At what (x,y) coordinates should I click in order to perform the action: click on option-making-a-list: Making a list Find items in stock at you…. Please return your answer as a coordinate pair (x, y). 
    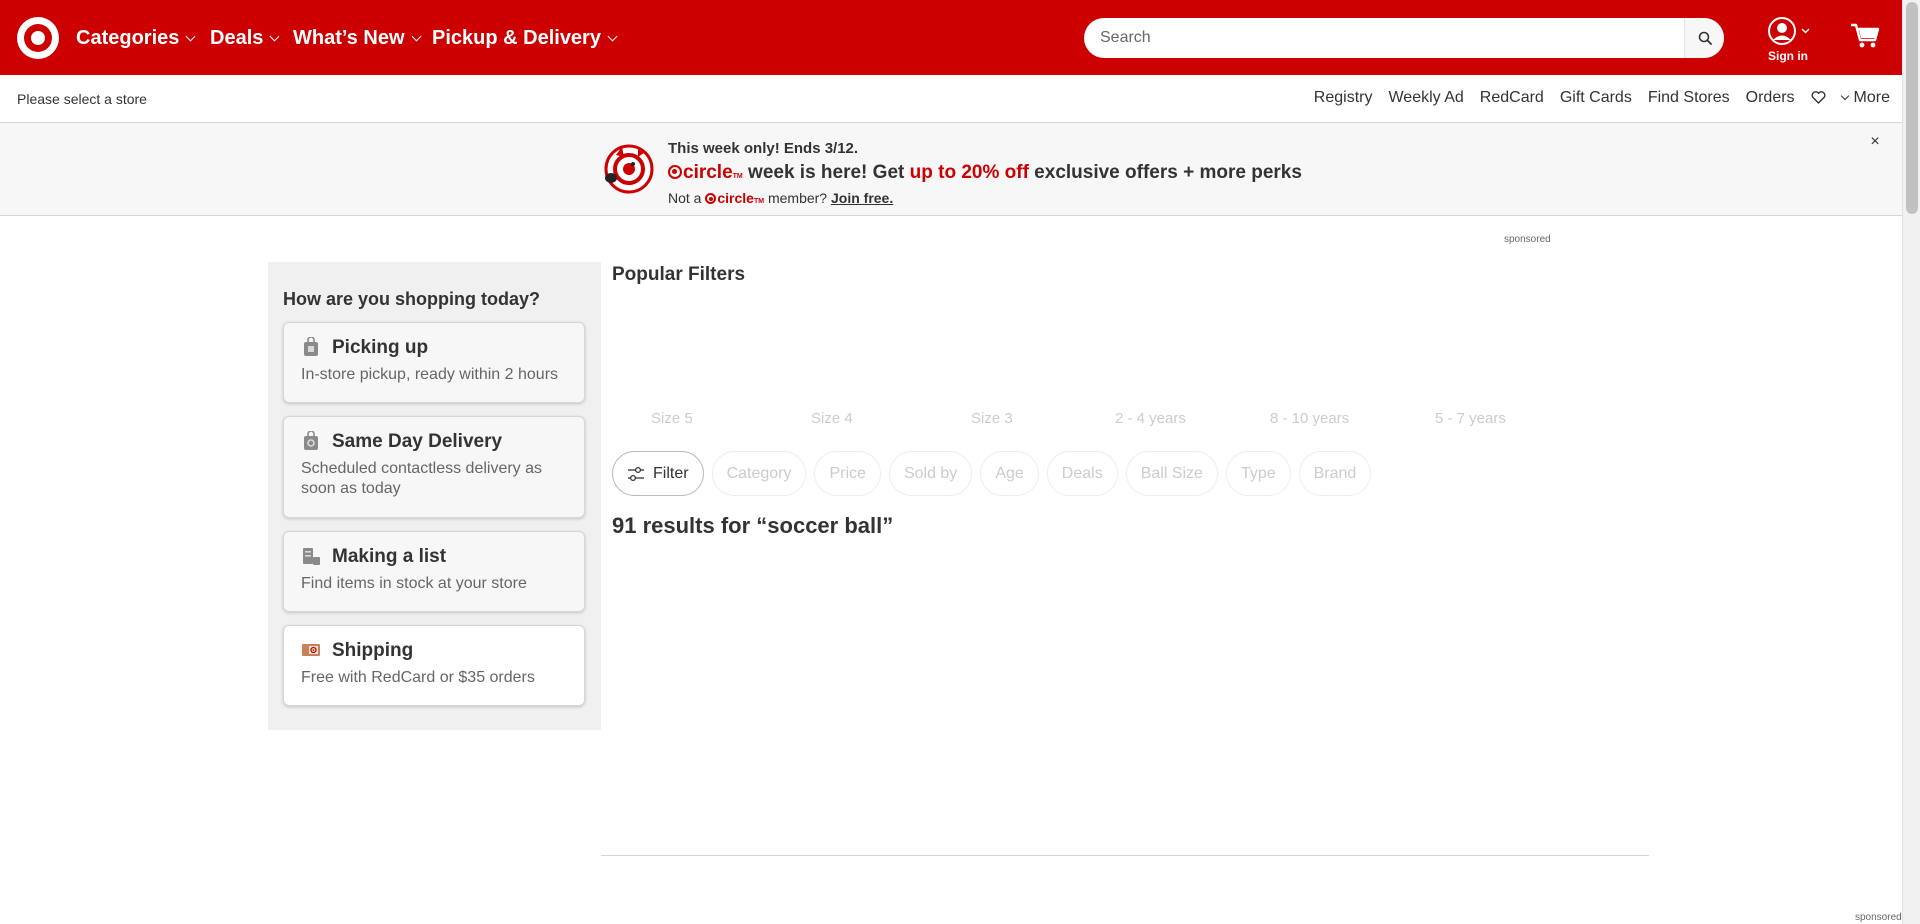
    Looking at the image, I should click on (434, 571).